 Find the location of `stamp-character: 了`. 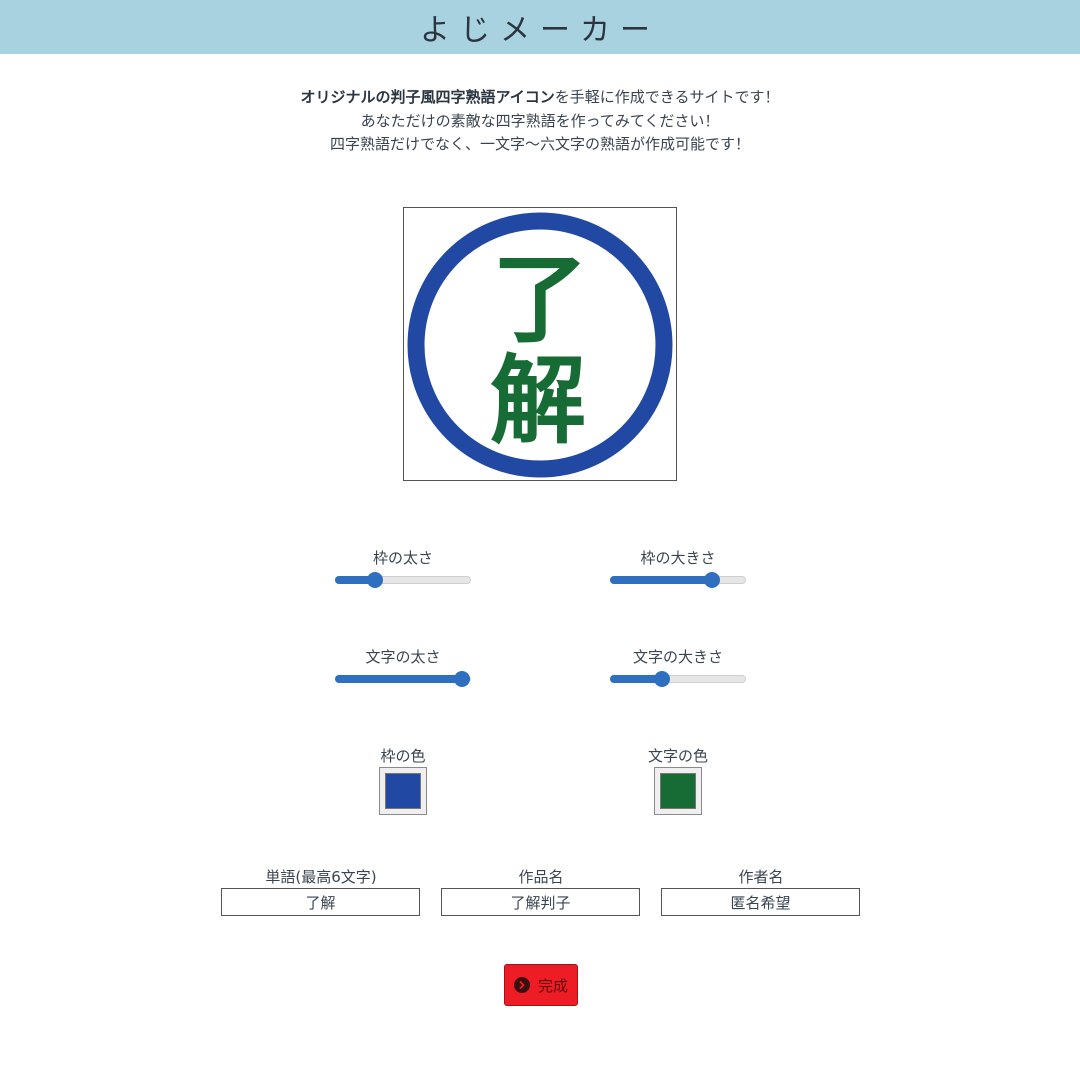

stamp-character: 了 is located at coordinates (540, 299).